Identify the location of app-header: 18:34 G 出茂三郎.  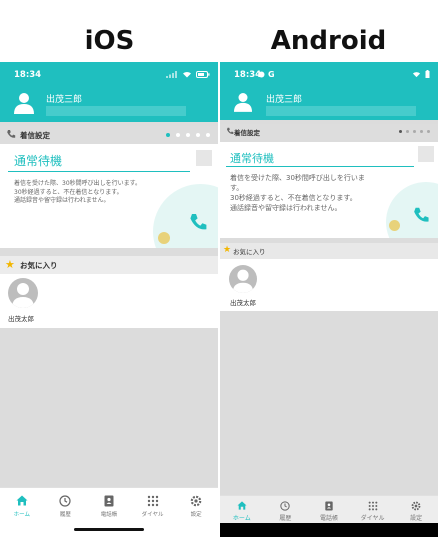
(329, 91).